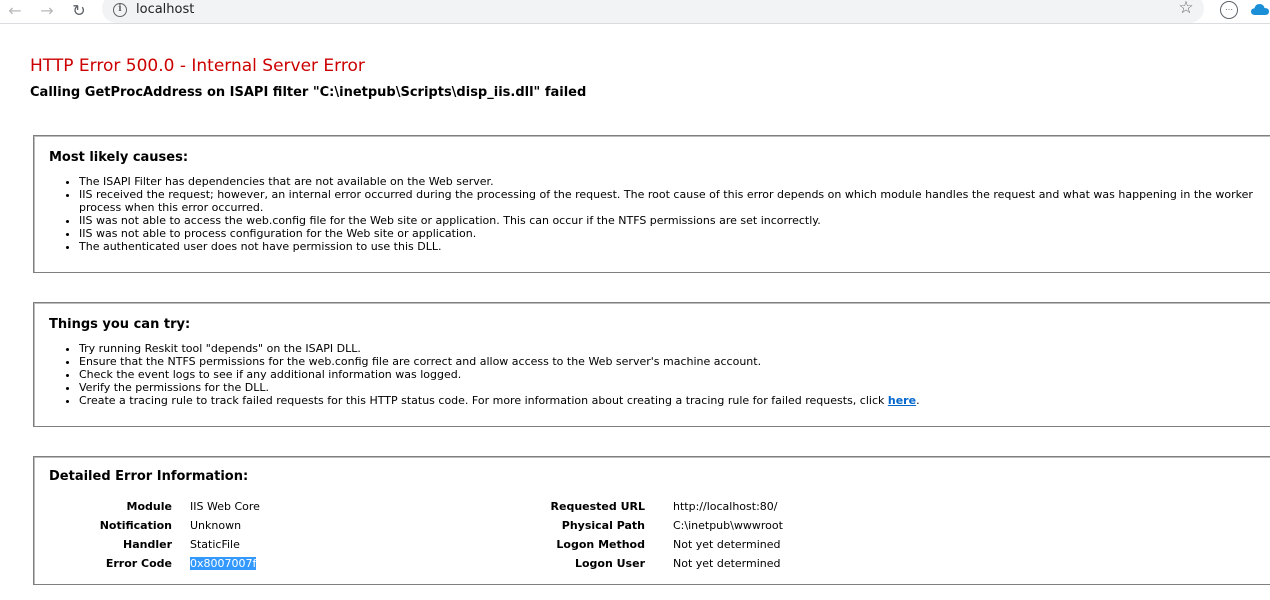  I want to click on browser-toolbar: ← → ↻ i localhost ☆ ⋯, so click(635, 12).